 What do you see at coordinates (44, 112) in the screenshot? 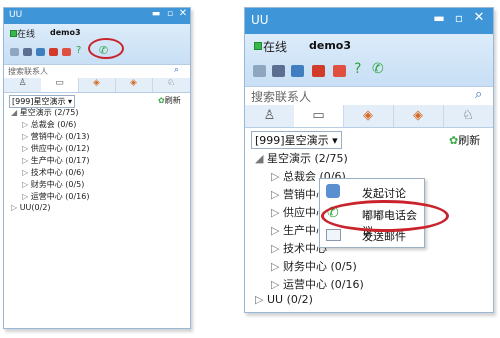
I see `small-tree-root: ◢ 星空演示 (2/75)` at bounding box center [44, 112].